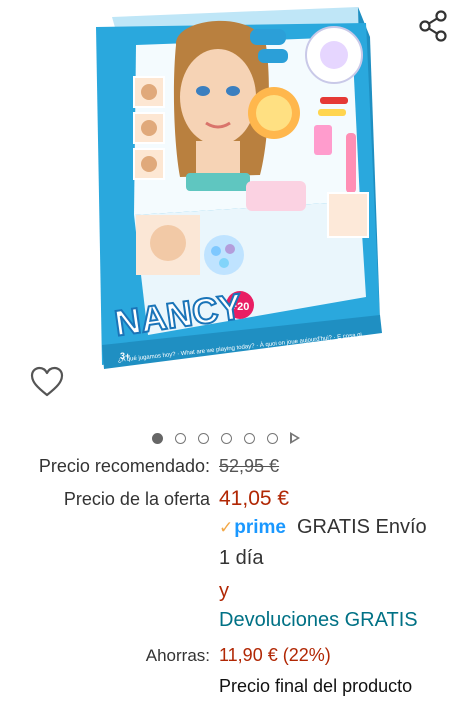  What do you see at coordinates (124, 466) in the screenshot?
I see `rrp-label: Precio recomendado:` at bounding box center [124, 466].